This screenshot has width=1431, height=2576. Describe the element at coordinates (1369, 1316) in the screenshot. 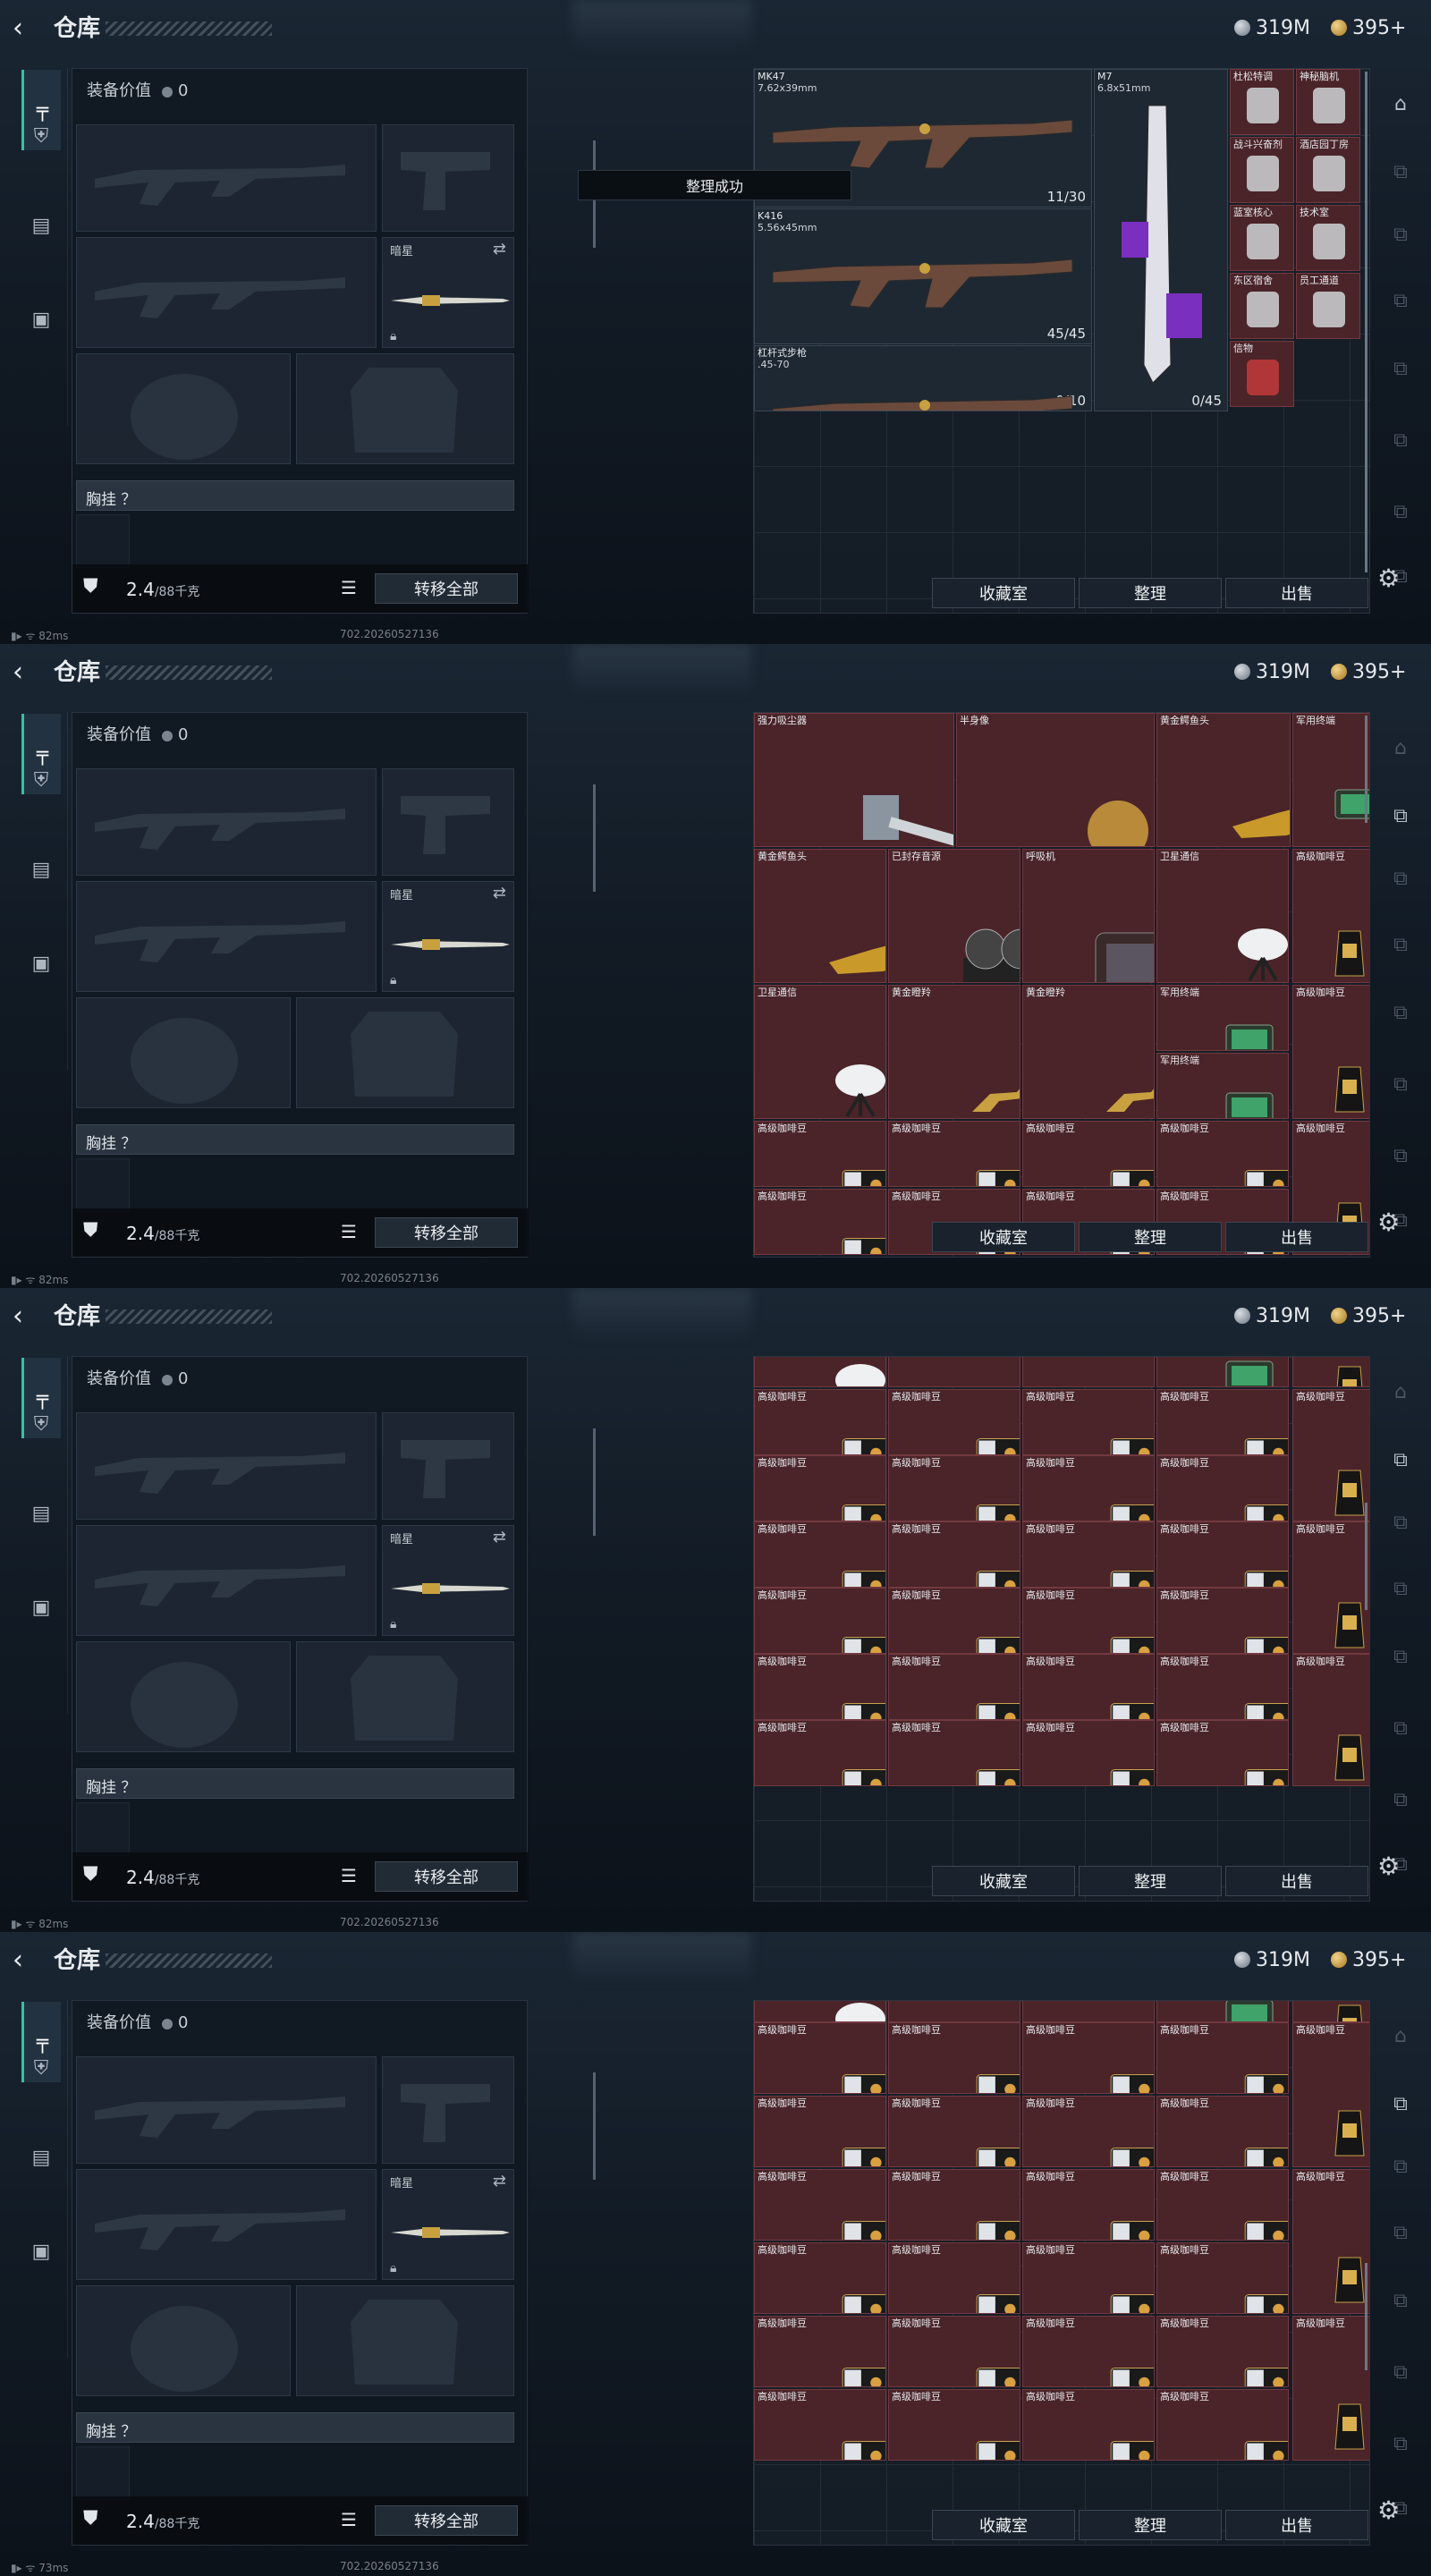

I see `premium-currency: 395+` at that location.